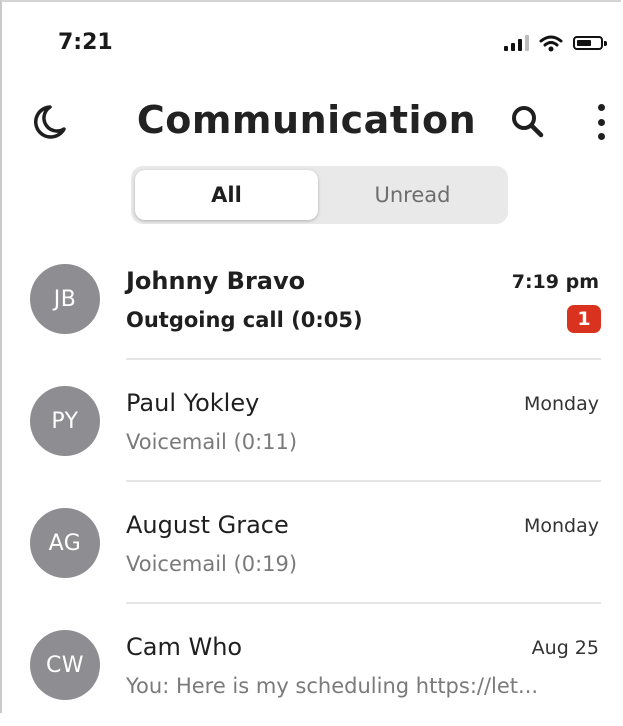 The image size is (623, 726). Describe the element at coordinates (216, 281) in the screenshot. I see `contact-name: Johnny Bravo` at that location.